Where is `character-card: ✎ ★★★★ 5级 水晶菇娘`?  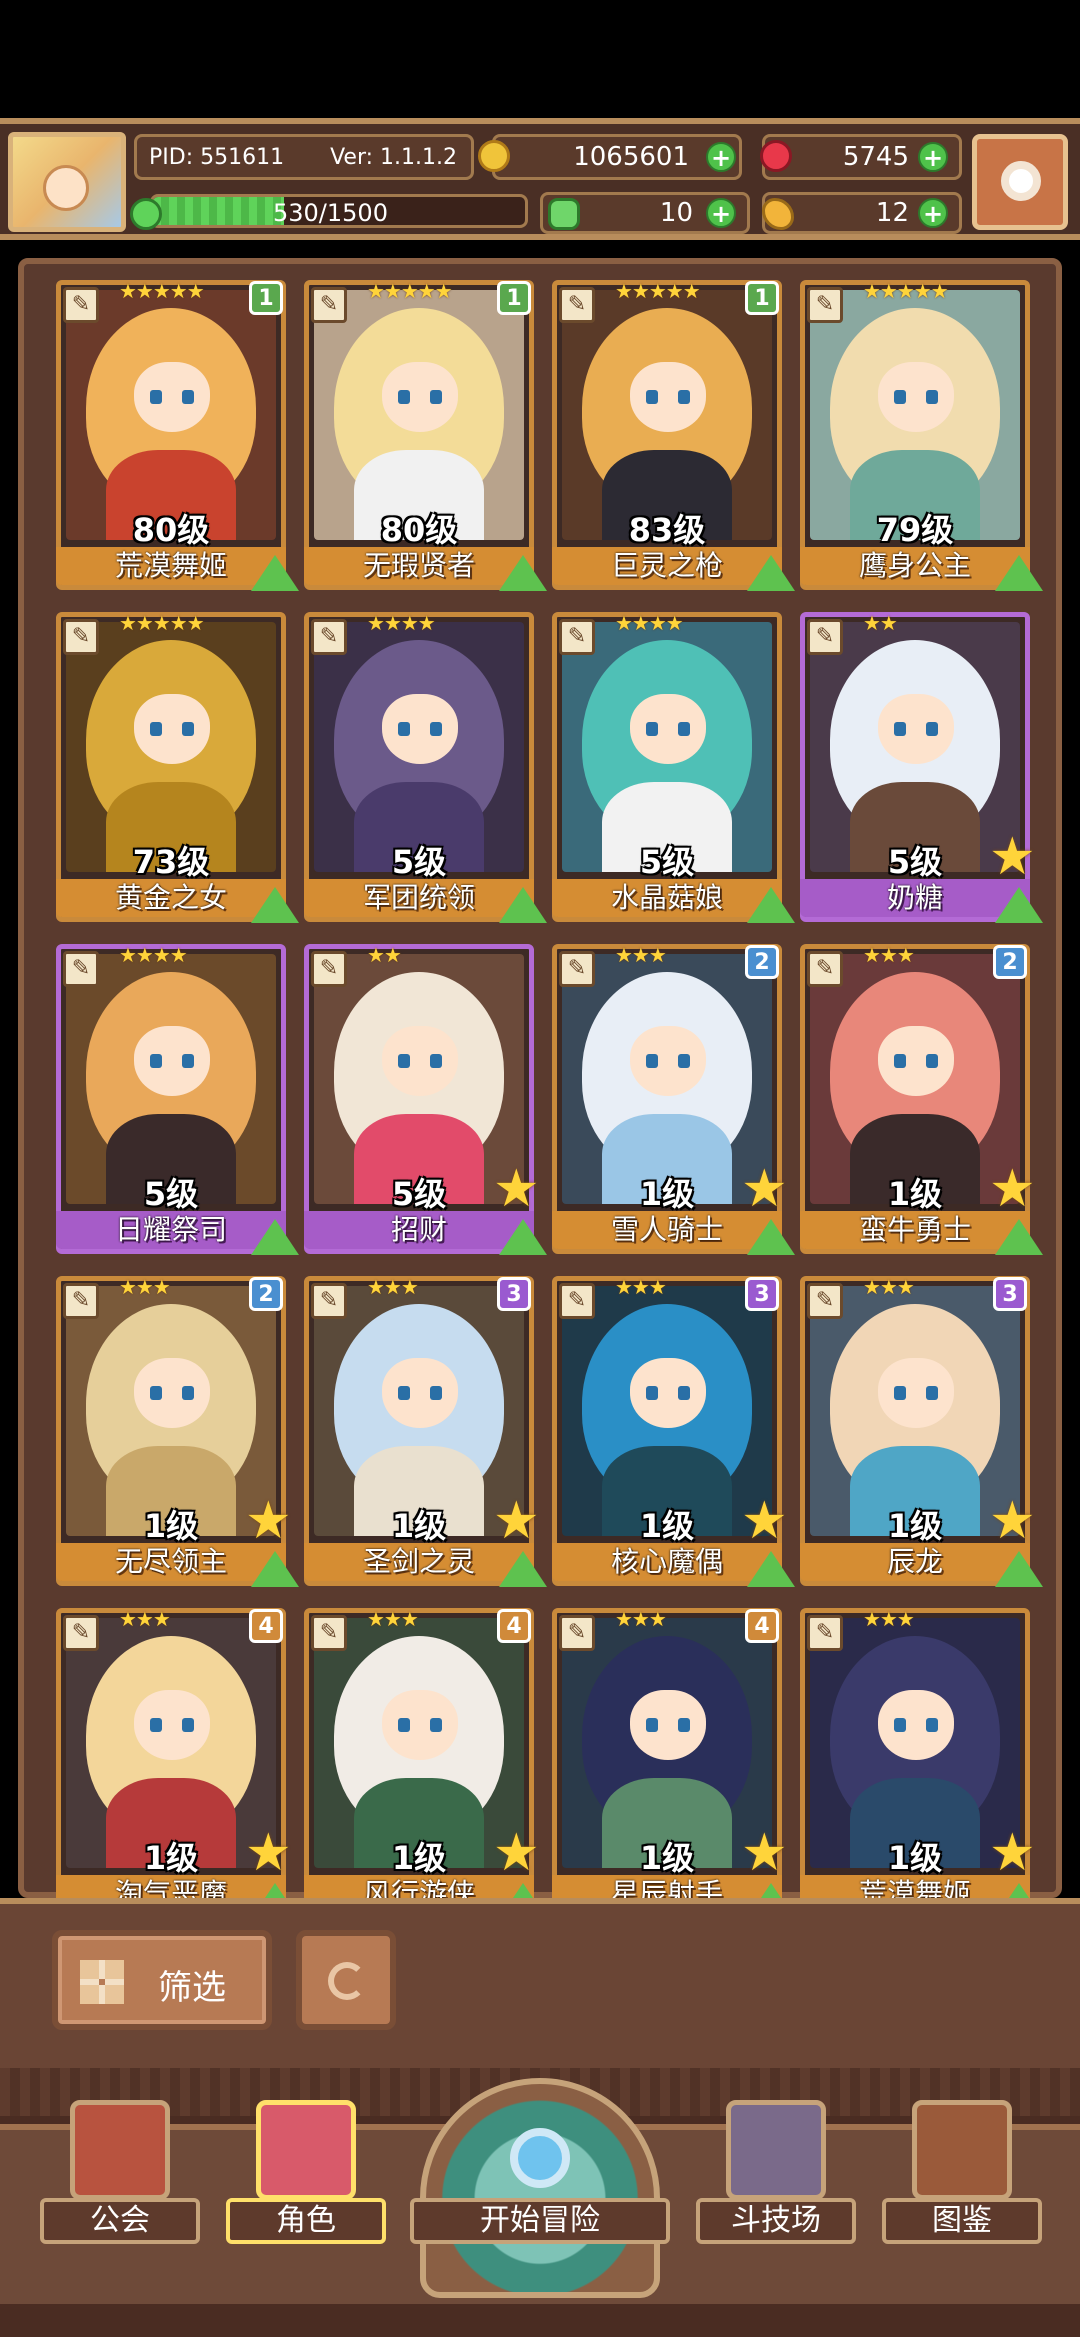
character-card: ✎ ★★★★ 5级 水晶菇娘 is located at coordinates (673, 767).